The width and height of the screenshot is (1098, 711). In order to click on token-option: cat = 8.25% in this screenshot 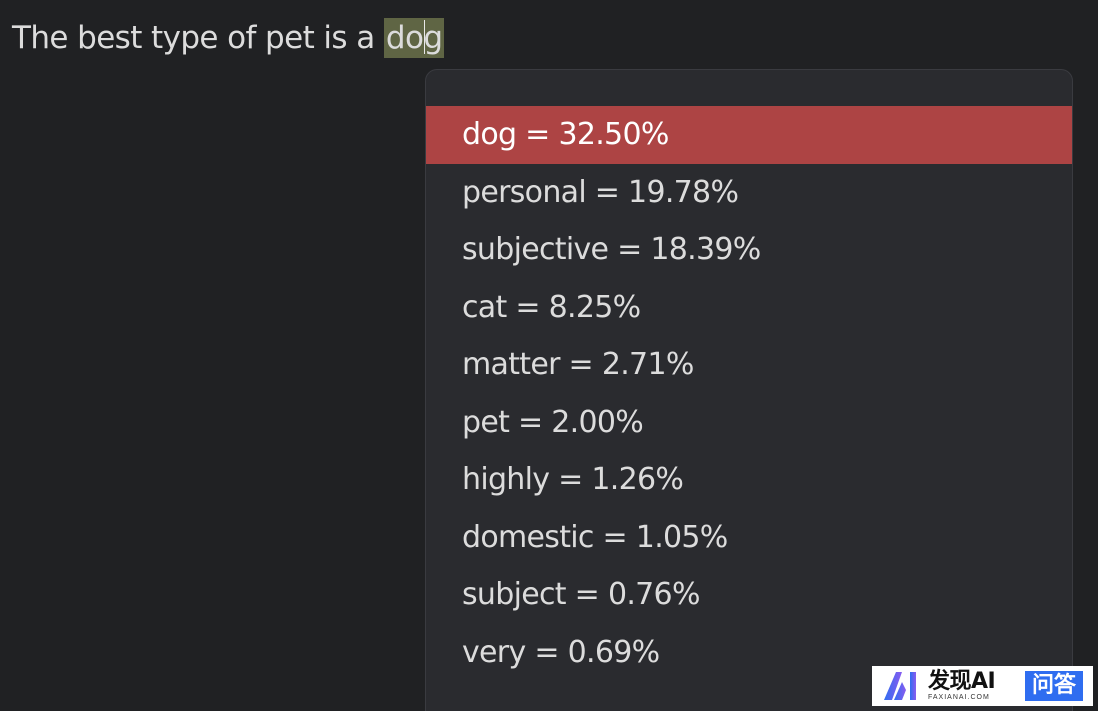, I will do `click(749, 308)`.